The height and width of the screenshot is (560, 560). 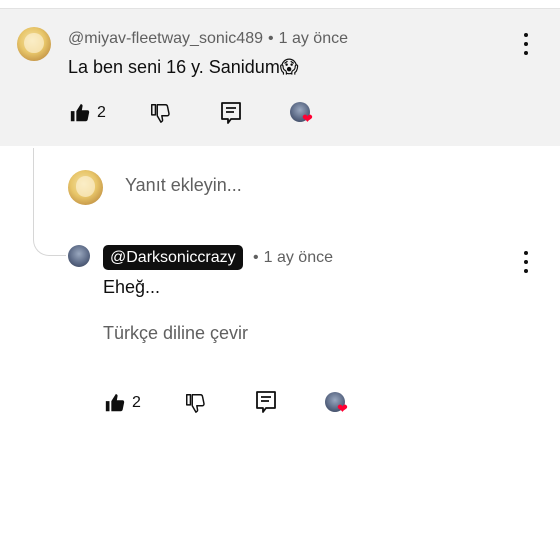 What do you see at coordinates (85, 187) in the screenshot?
I see `current-user-avatar` at bounding box center [85, 187].